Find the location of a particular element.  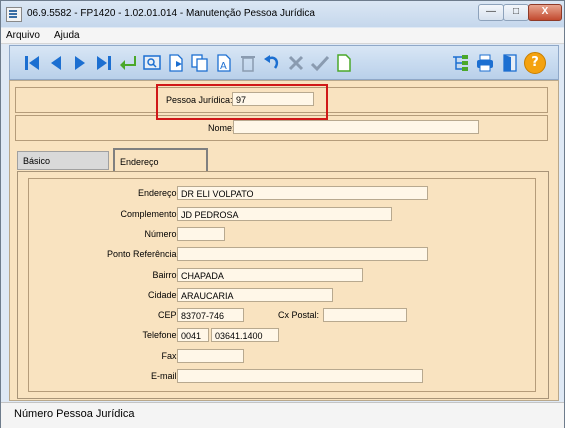

delete-icon is located at coordinates (248, 63).